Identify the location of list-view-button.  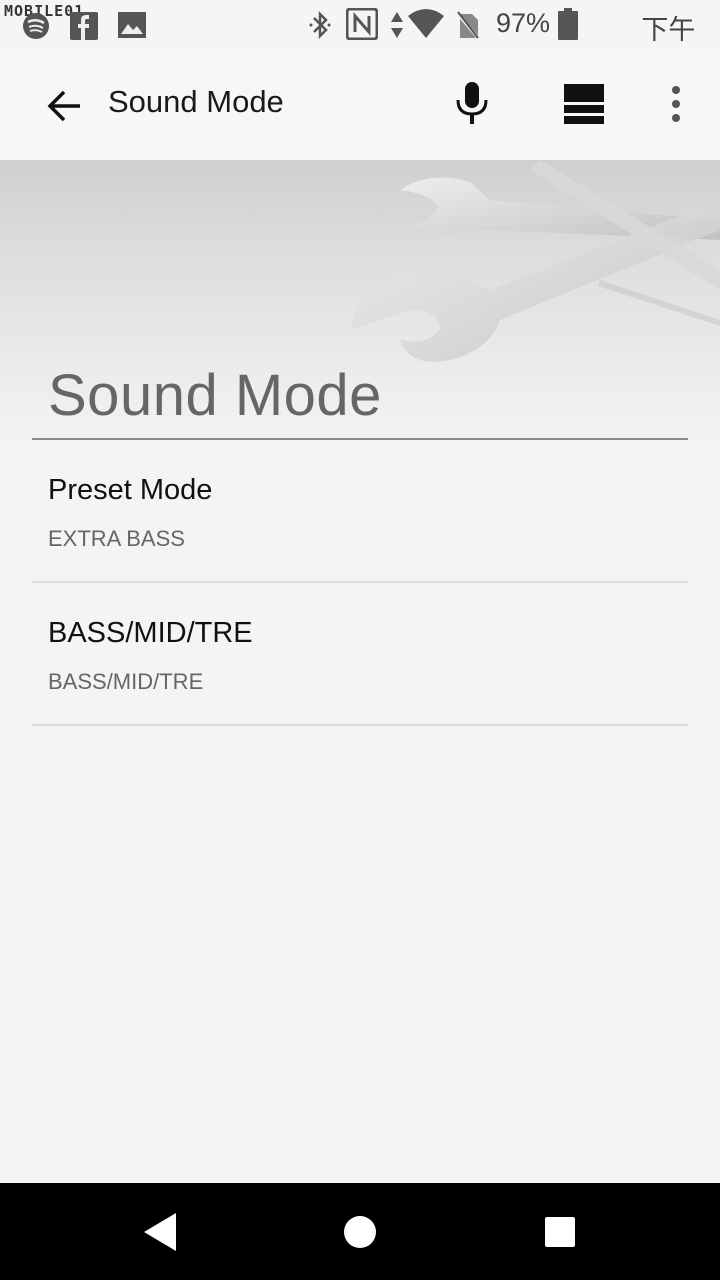
(584, 104).